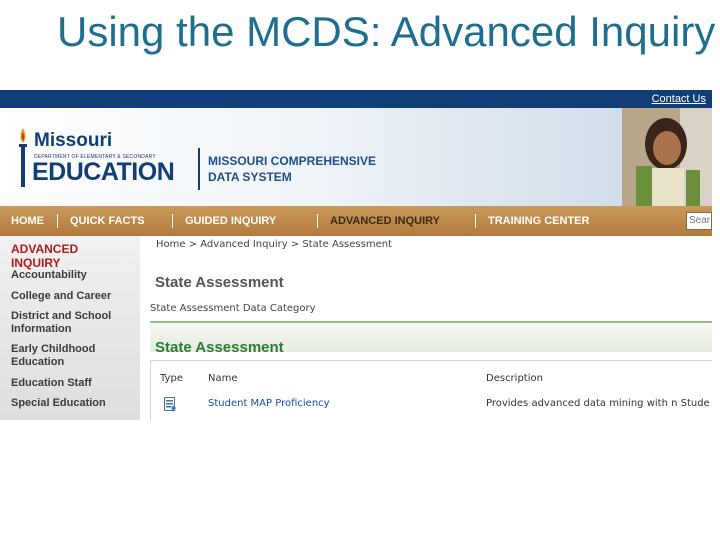 The image size is (720, 540). What do you see at coordinates (73, 275) in the screenshot?
I see `sidebar-item-accountability: Accountability` at bounding box center [73, 275].